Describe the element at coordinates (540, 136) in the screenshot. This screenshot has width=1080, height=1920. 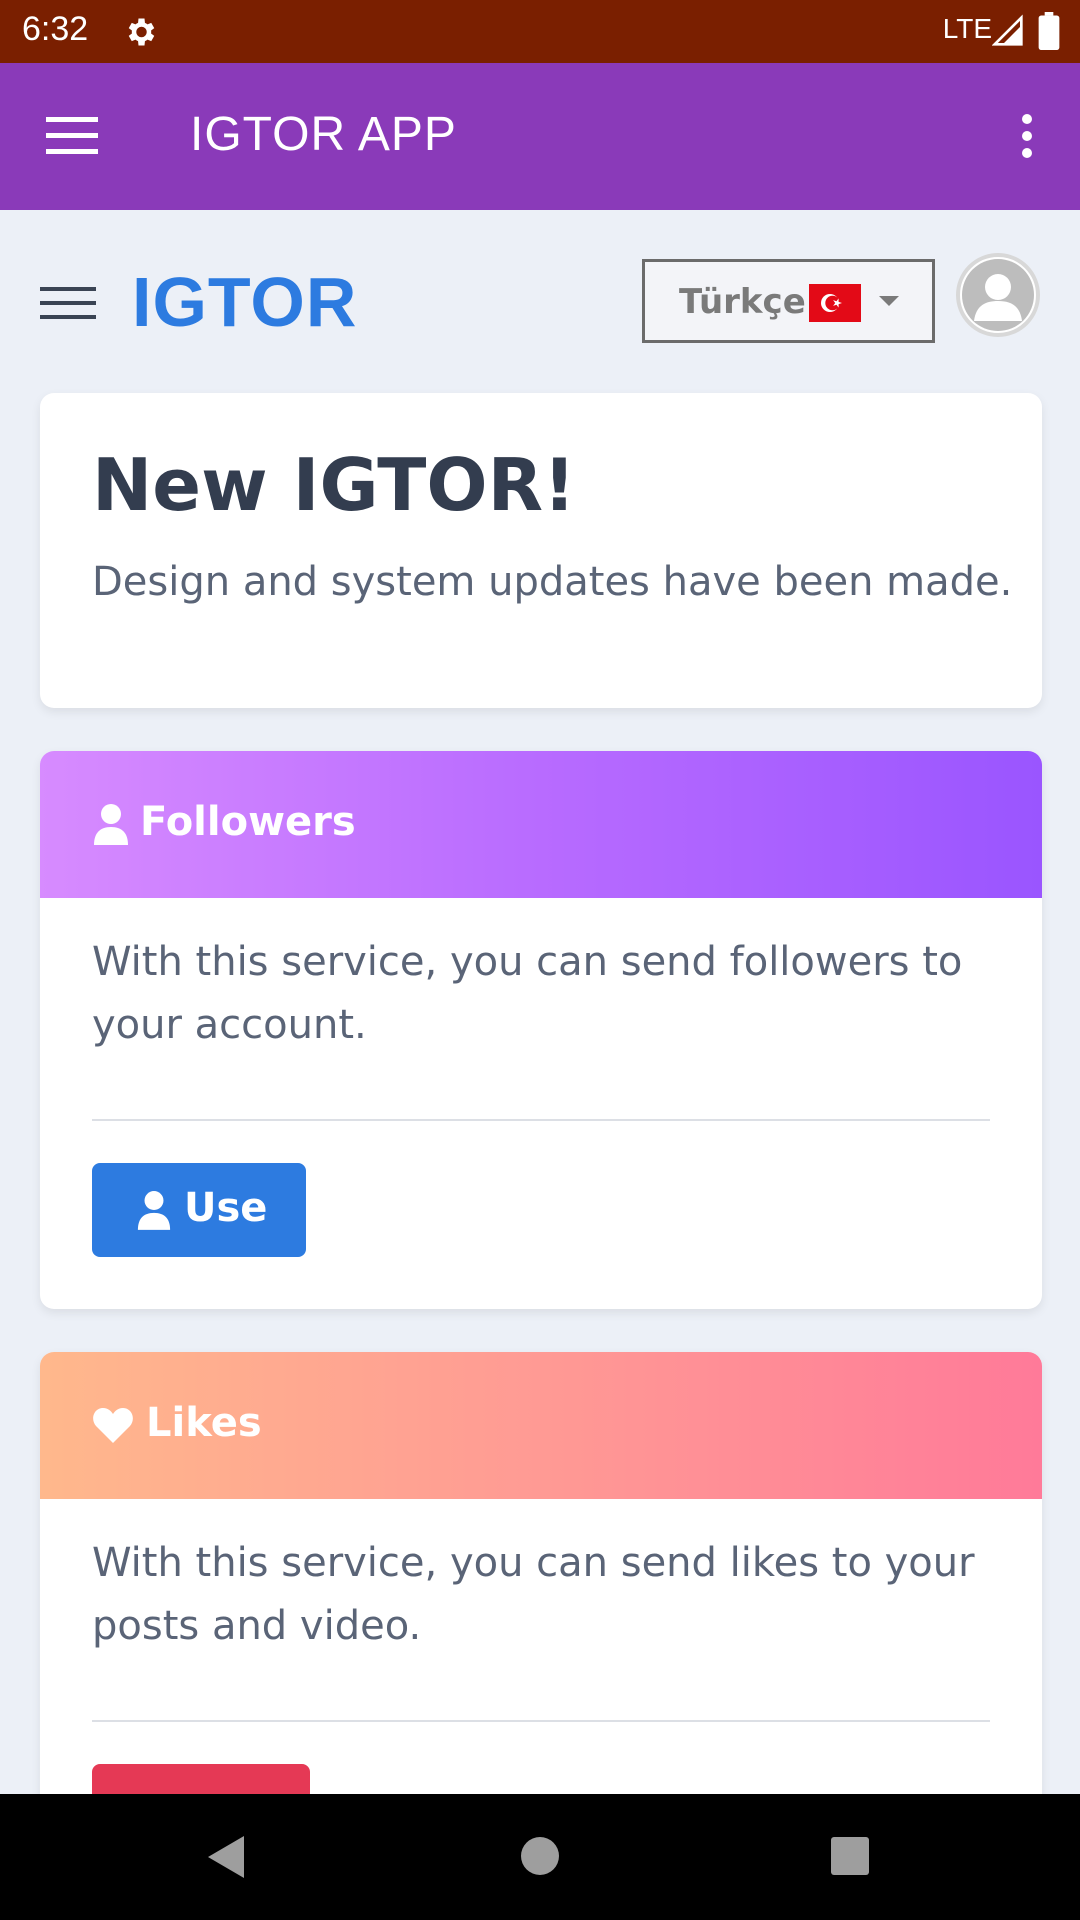
I see `app-bar: IGTOR APP` at that location.